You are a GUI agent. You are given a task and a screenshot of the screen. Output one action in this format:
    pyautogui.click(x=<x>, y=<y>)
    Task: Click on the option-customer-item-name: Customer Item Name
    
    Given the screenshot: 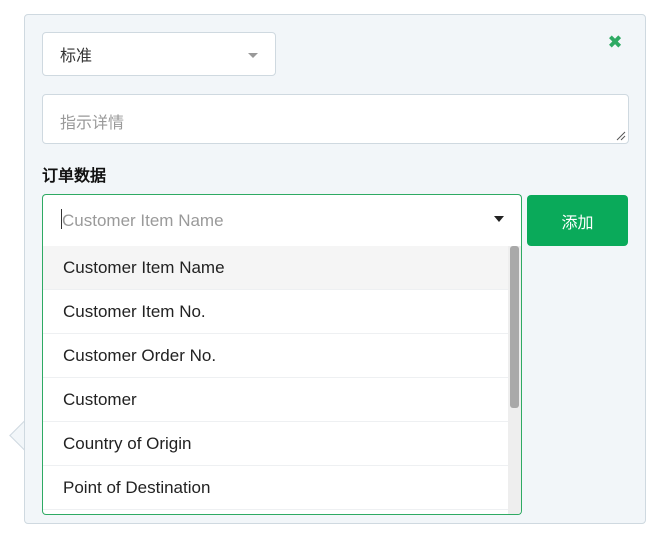 What is the action you would take?
    pyautogui.click(x=276, y=268)
    